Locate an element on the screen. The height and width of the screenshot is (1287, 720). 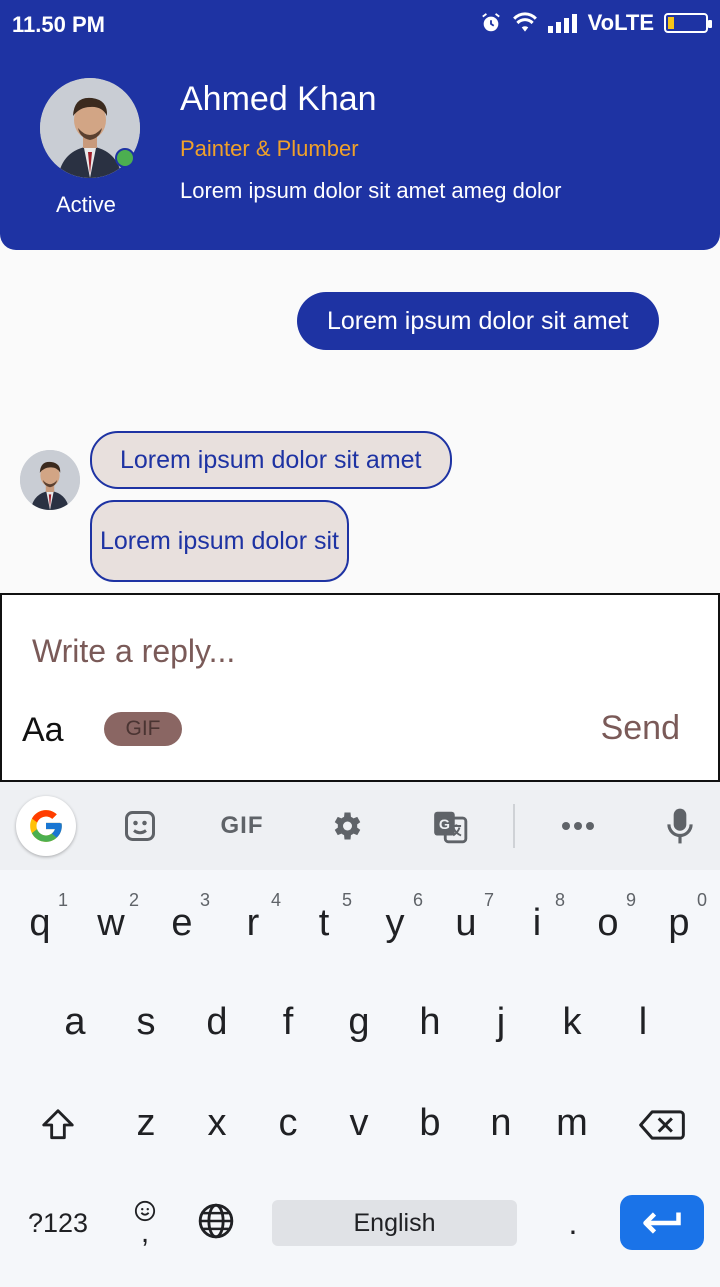
profile-description: Lorem ipsum dolor sit amet ameg dolor is located at coordinates (371, 190).